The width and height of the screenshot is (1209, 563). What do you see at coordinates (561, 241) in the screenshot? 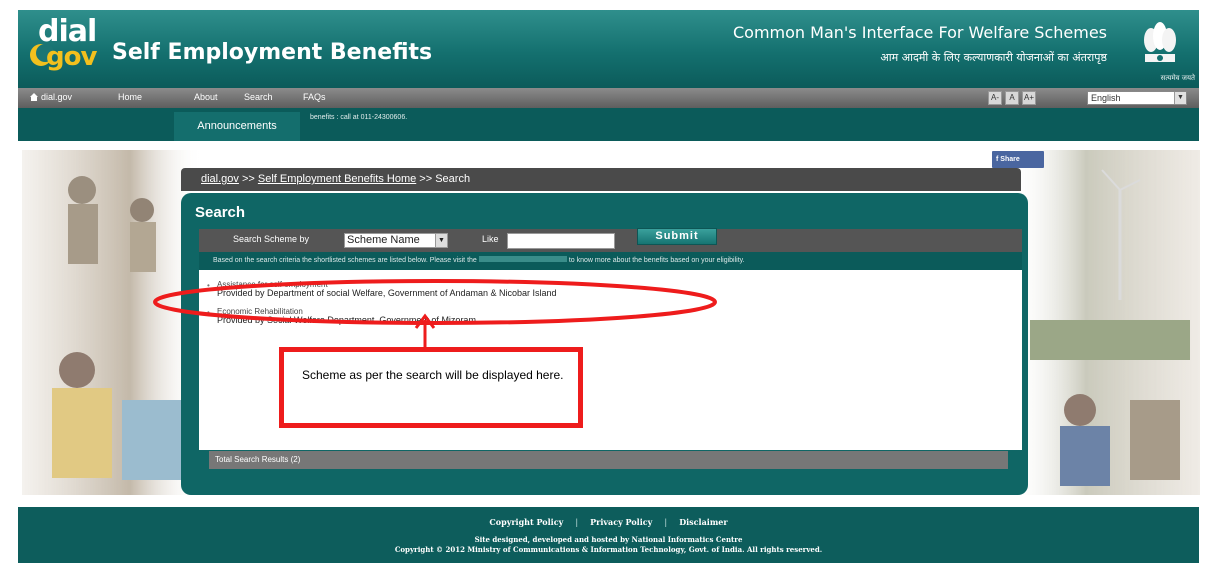
I see `like-input` at bounding box center [561, 241].